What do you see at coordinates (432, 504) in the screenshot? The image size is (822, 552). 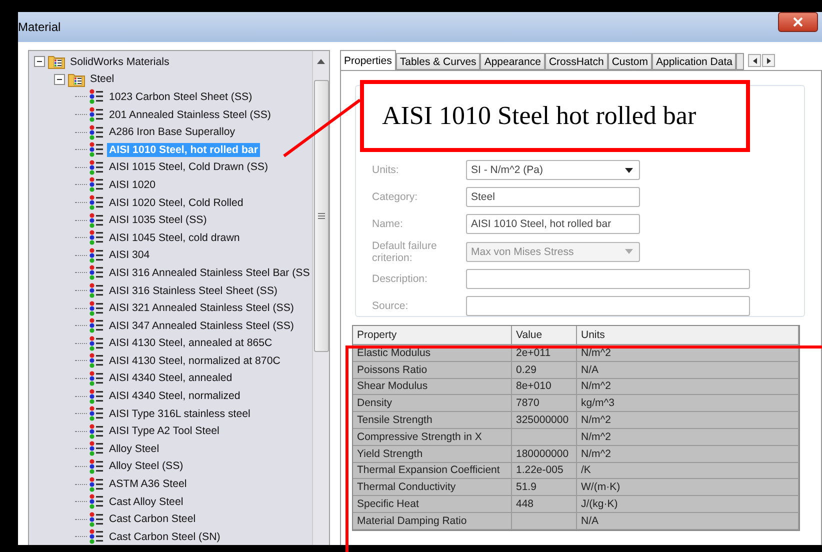 I see `table-cell: Specific Heat` at bounding box center [432, 504].